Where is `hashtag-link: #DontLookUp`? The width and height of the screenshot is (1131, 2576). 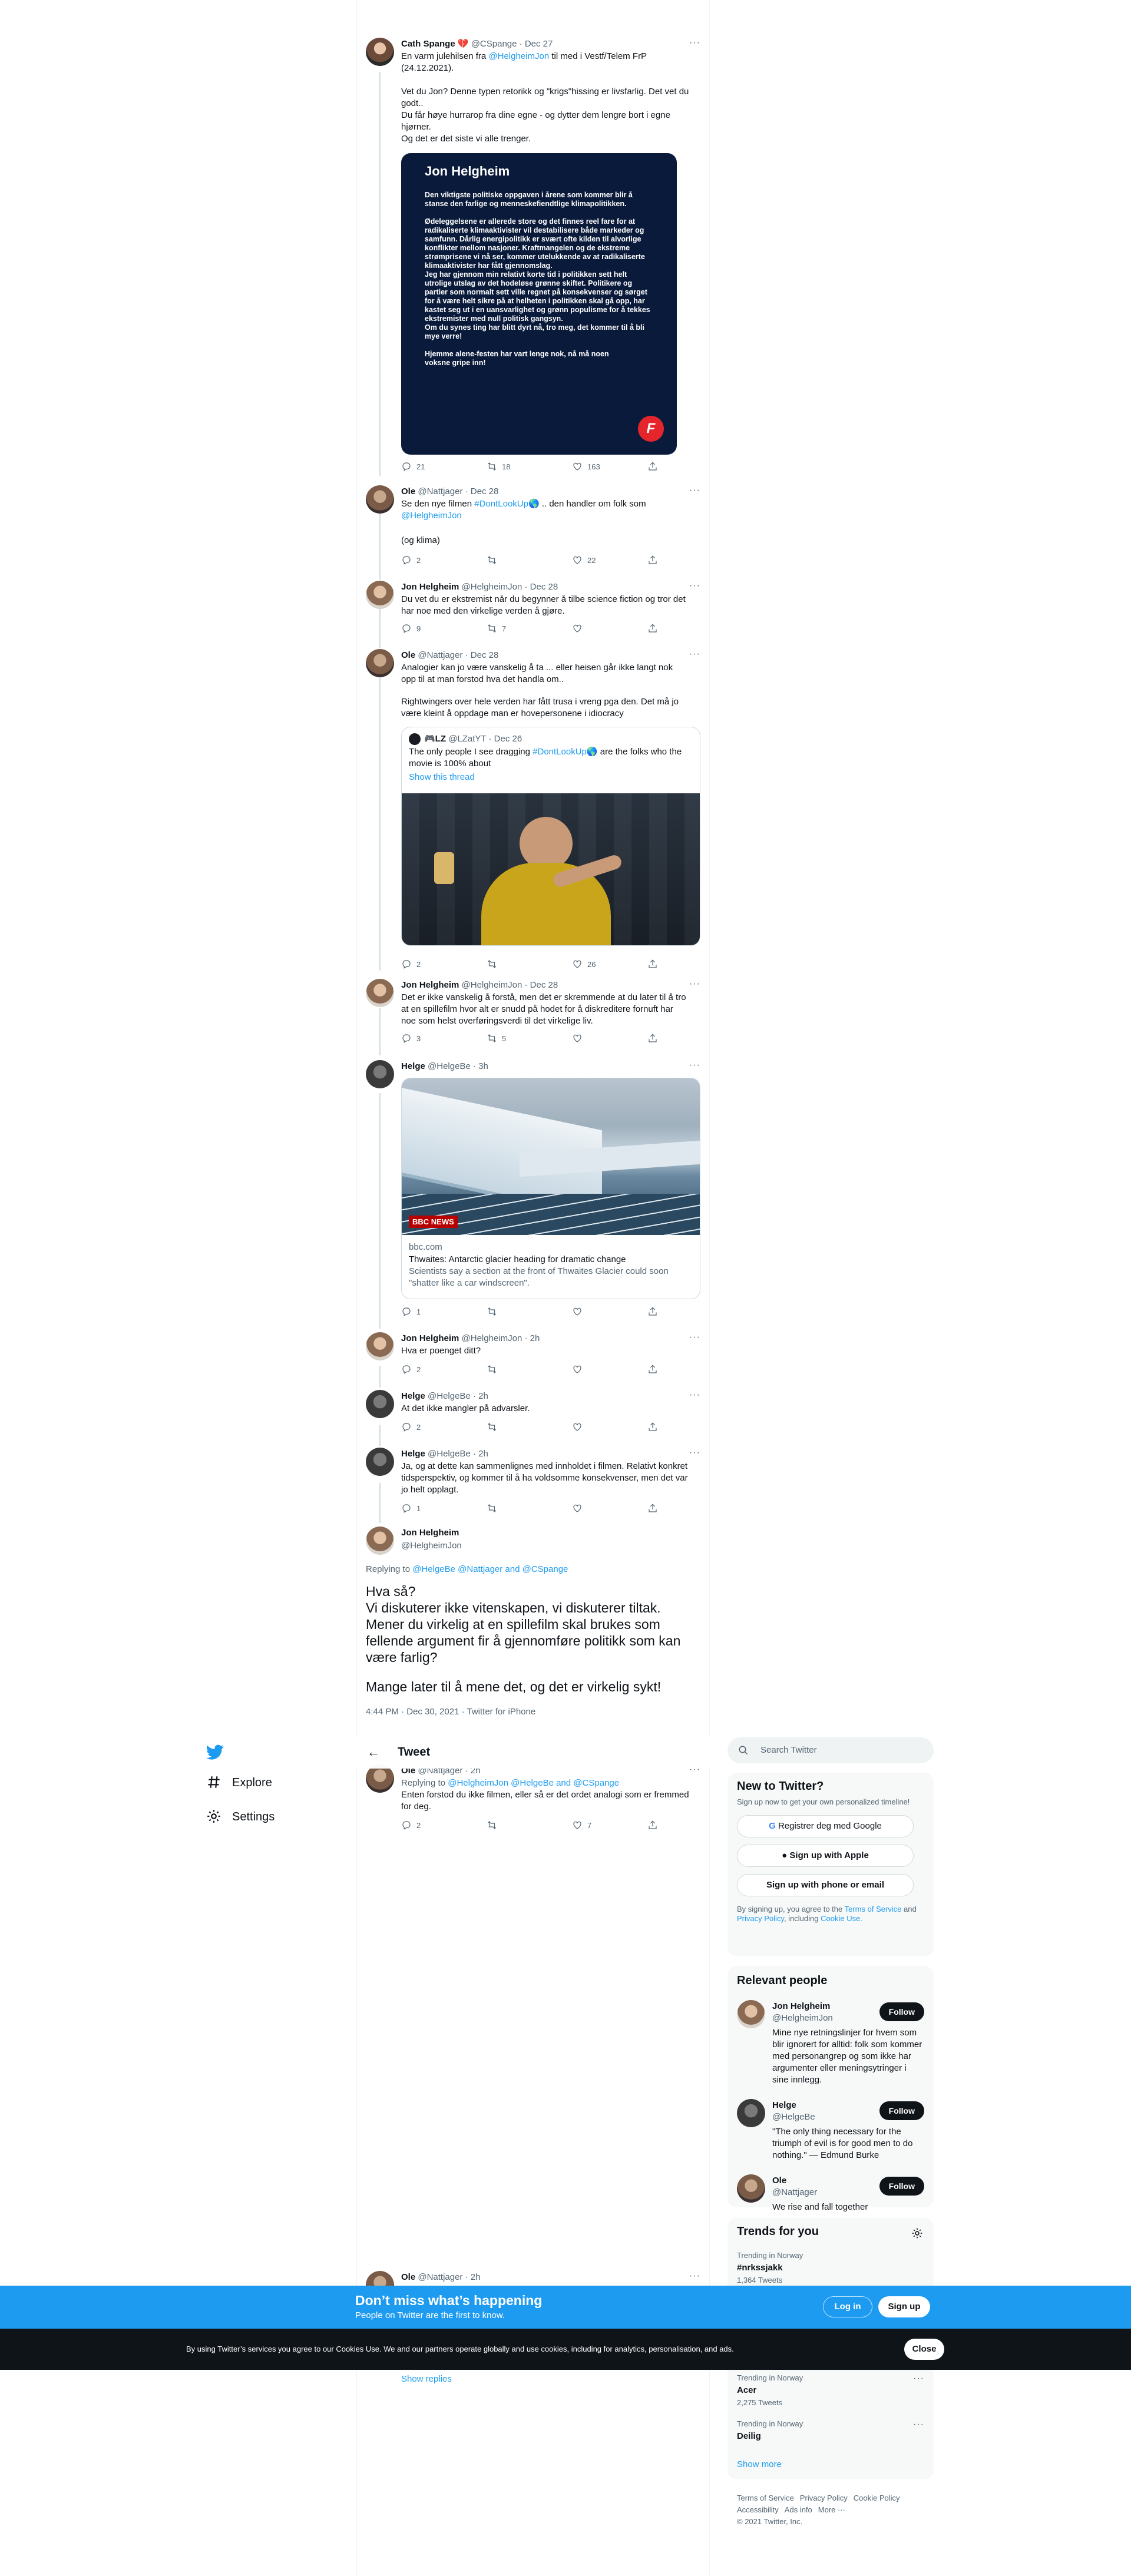 hashtag-link: #DontLookUp is located at coordinates (501, 504).